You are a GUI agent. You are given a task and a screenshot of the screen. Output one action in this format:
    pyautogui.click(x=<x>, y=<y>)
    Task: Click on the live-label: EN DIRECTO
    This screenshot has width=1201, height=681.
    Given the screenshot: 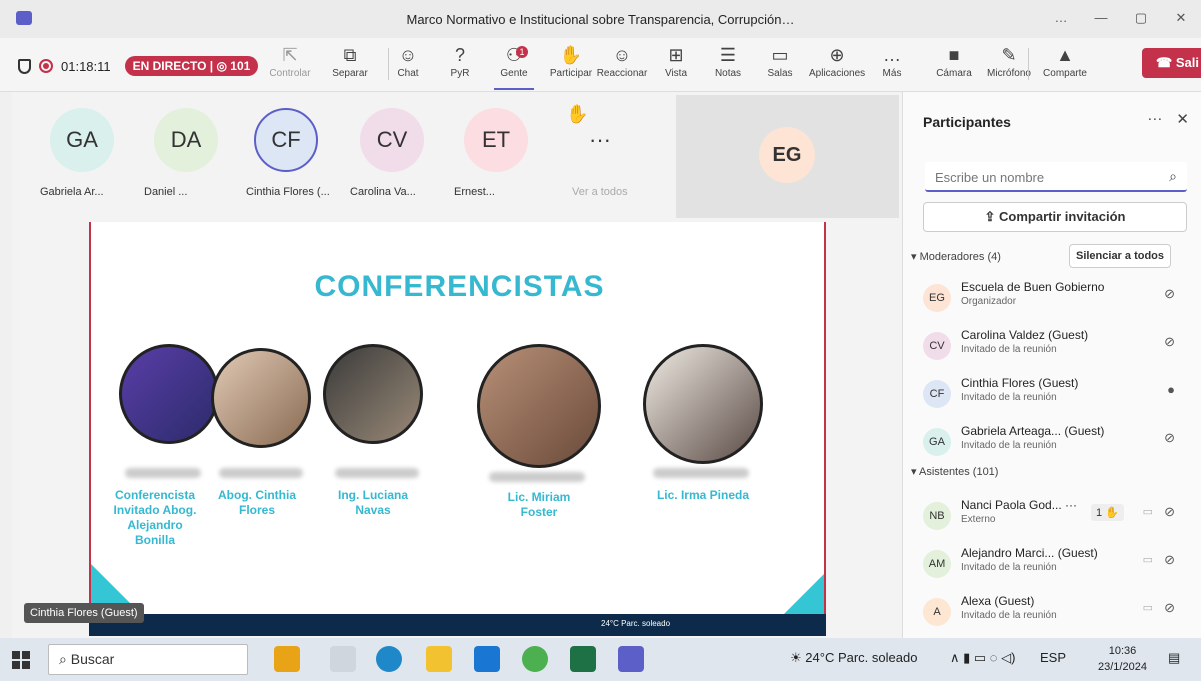 What is the action you would take?
    pyautogui.click(x=169, y=66)
    